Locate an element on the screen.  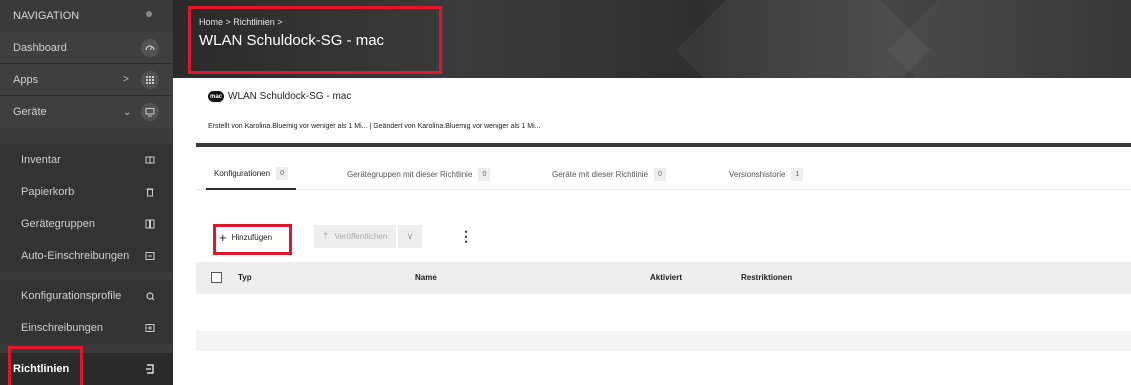
collapse-dot-icon is located at coordinates (149, 14).